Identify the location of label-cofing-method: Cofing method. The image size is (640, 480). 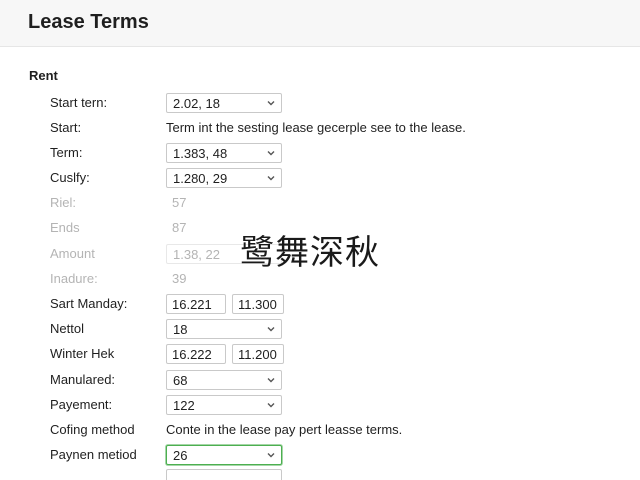
(92, 429).